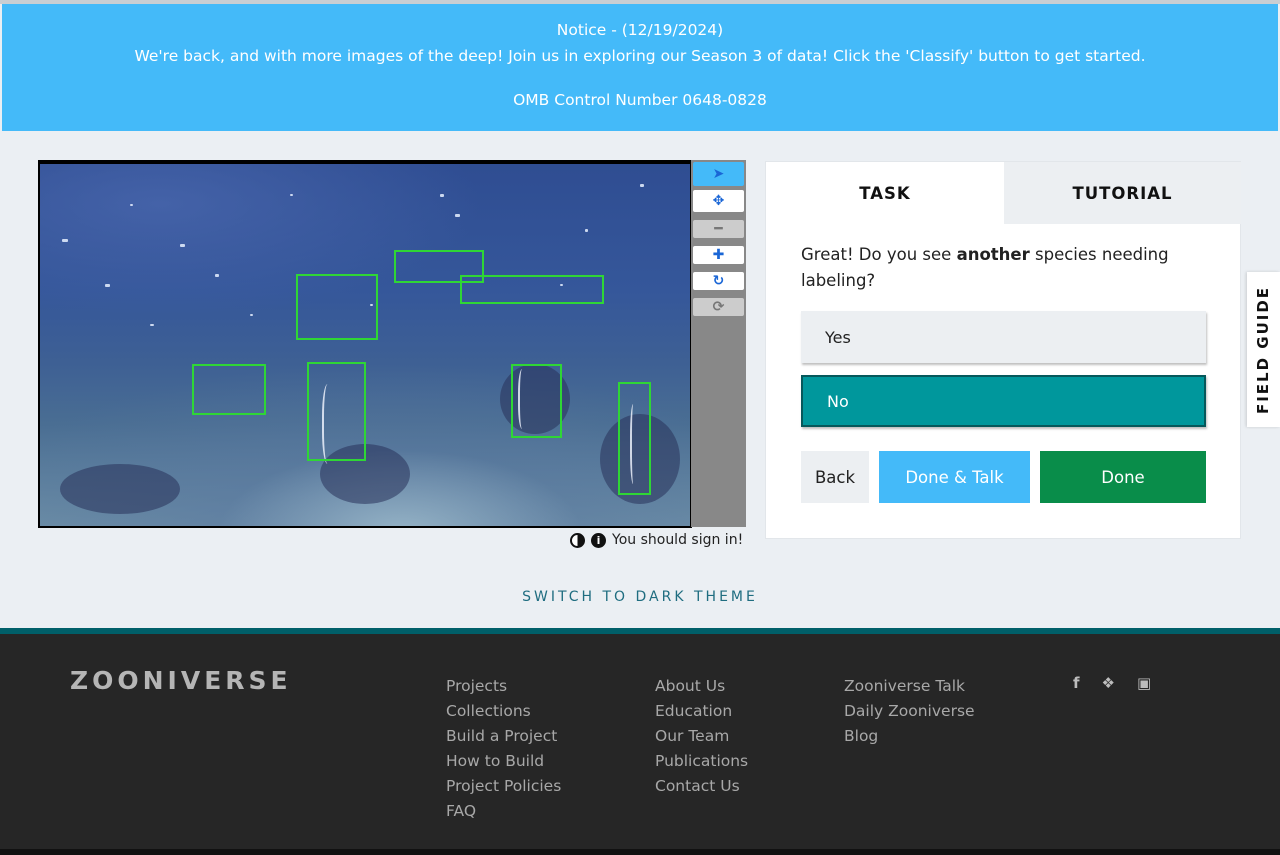  I want to click on footer-link: Daily Zooniverse, so click(909, 711).